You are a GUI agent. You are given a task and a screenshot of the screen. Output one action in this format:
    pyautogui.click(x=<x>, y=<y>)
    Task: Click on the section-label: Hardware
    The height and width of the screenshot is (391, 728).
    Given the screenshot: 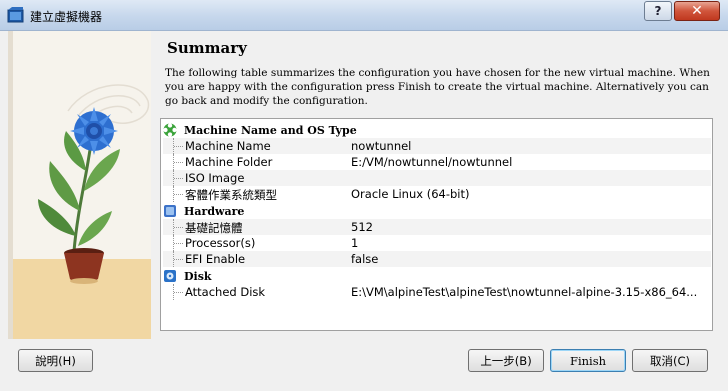 What is the action you would take?
    pyautogui.click(x=214, y=211)
    